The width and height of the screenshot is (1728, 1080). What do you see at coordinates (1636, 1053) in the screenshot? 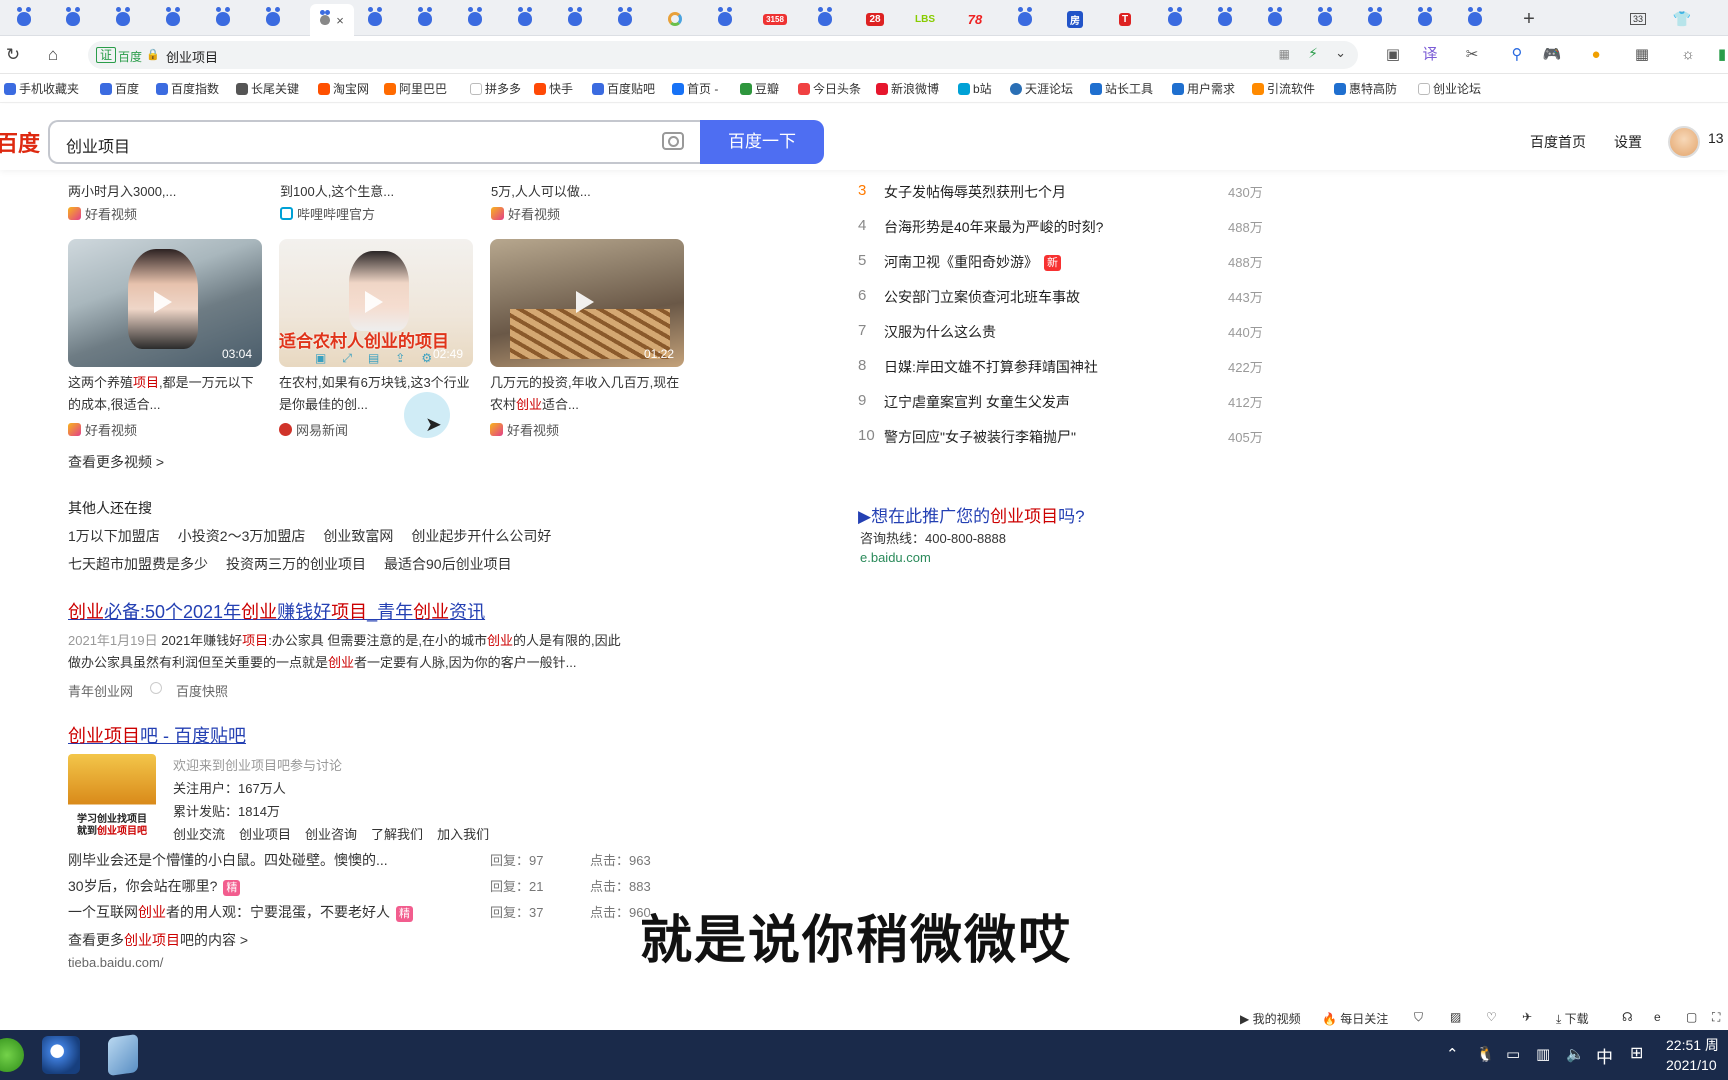
I see `keyboard-grid-icon: ⊞` at bounding box center [1636, 1053].